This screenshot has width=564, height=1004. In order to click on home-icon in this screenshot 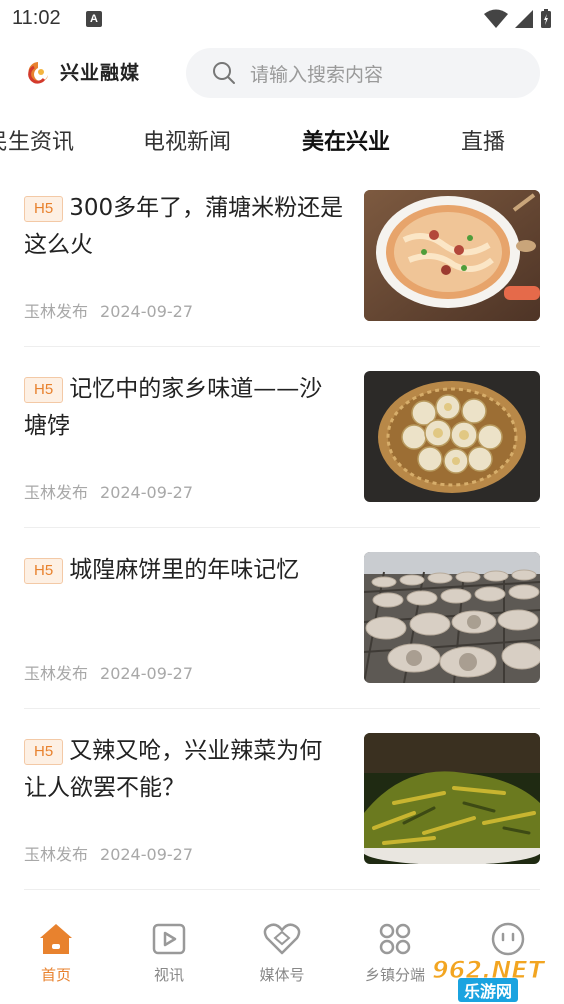, I will do `click(56, 939)`.